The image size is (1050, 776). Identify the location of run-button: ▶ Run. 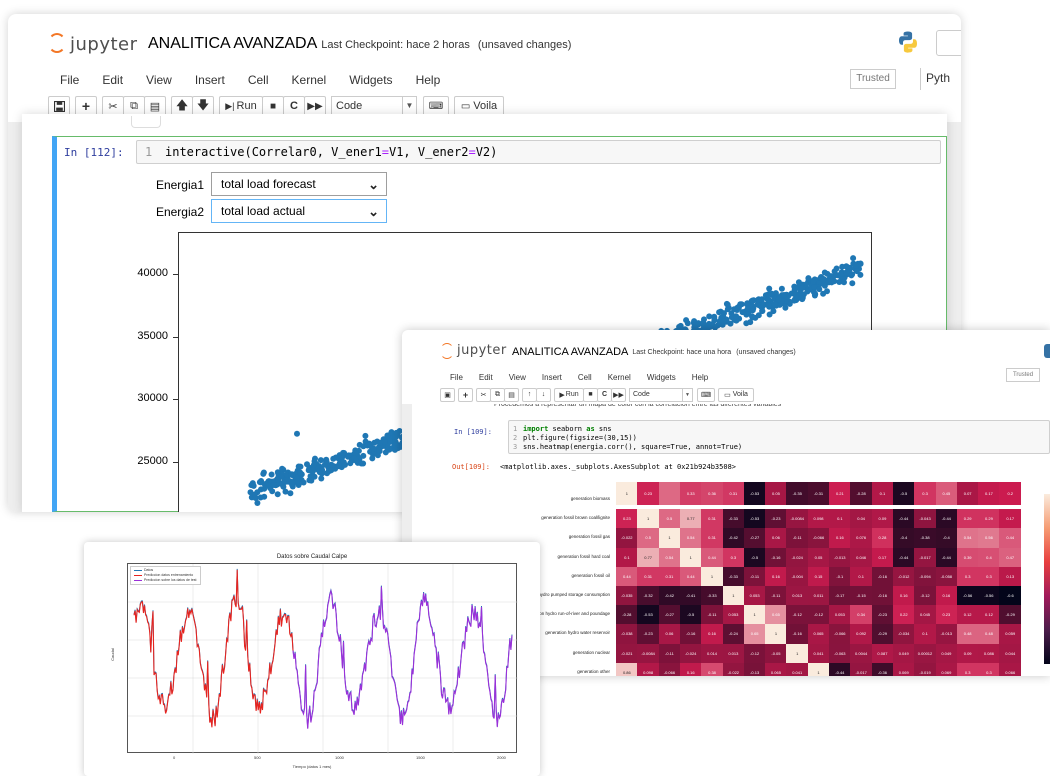
(569, 394).